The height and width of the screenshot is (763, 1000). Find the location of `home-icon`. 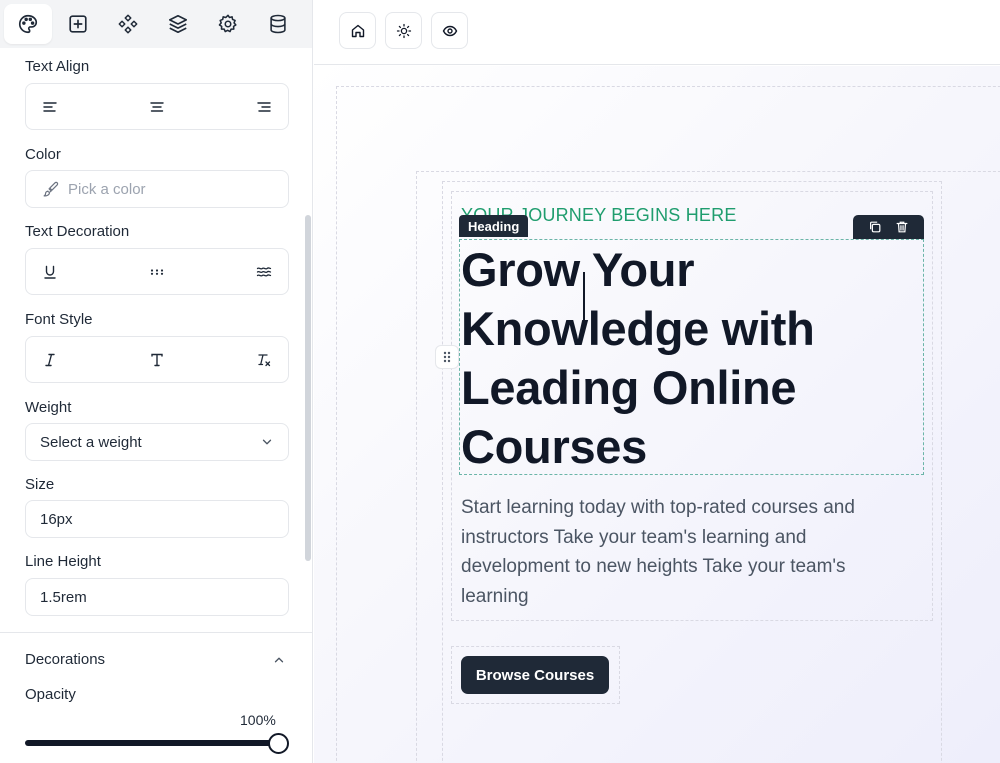

home-icon is located at coordinates (357, 30).